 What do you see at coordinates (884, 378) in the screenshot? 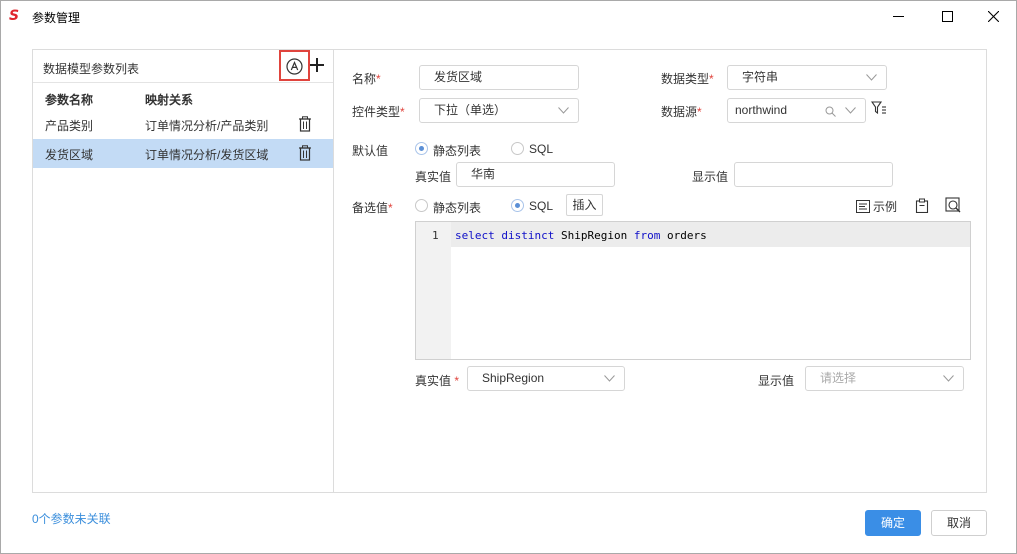
I see `candidate-display-value-select: 请选择` at bounding box center [884, 378].